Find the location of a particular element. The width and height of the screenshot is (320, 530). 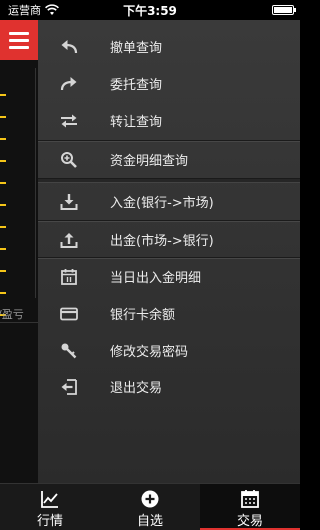

menu-item-deposit: 入金(银行->市场) is located at coordinates (169, 201).